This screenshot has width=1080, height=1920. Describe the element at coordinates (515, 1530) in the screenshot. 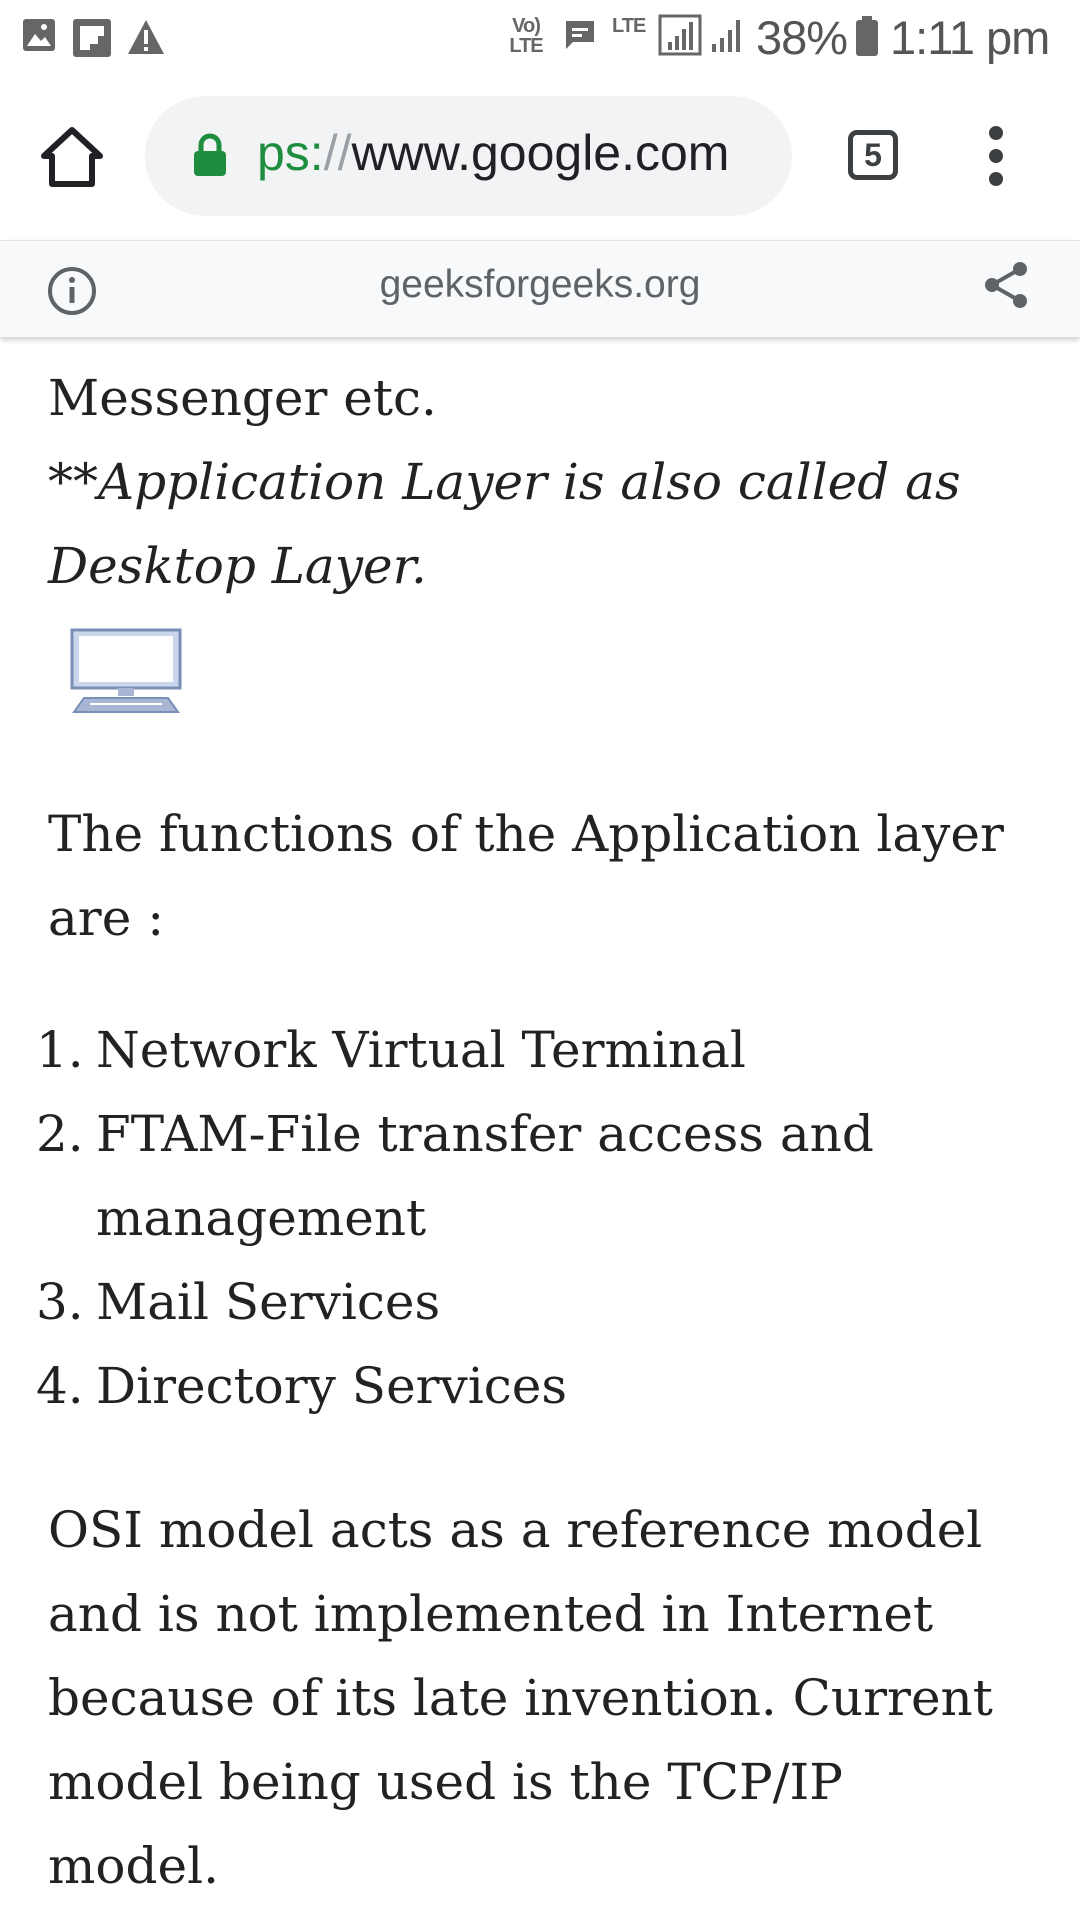

I see `osi-line-1: OSI model acts as a reference model` at that location.